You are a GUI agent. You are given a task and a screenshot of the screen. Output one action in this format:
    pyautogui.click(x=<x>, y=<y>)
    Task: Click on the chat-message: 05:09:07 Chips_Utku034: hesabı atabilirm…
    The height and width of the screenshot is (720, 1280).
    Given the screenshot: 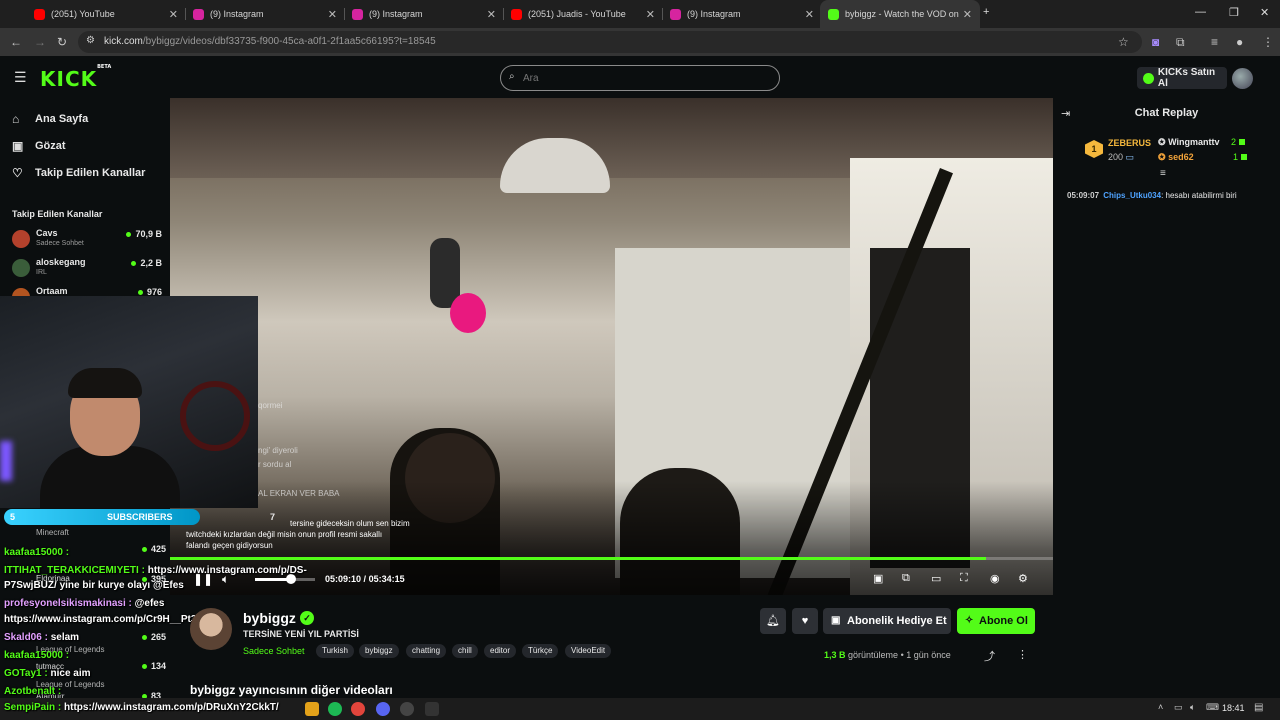 What is the action you would take?
    pyautogui.click(x=1152, y=195)
    